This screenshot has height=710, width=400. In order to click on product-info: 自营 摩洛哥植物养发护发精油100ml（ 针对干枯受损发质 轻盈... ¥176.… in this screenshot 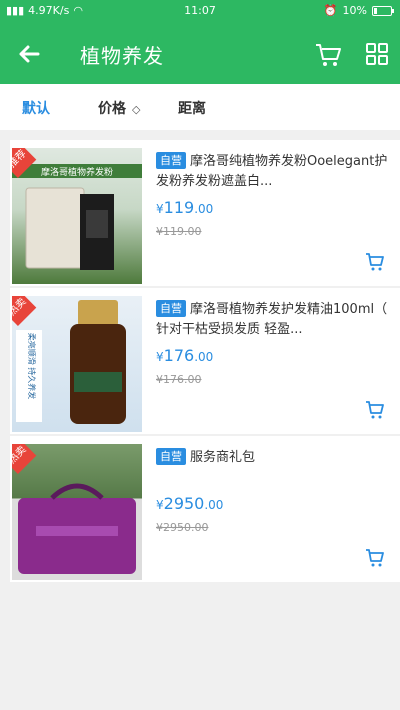, I will do `click(274, 343)`.